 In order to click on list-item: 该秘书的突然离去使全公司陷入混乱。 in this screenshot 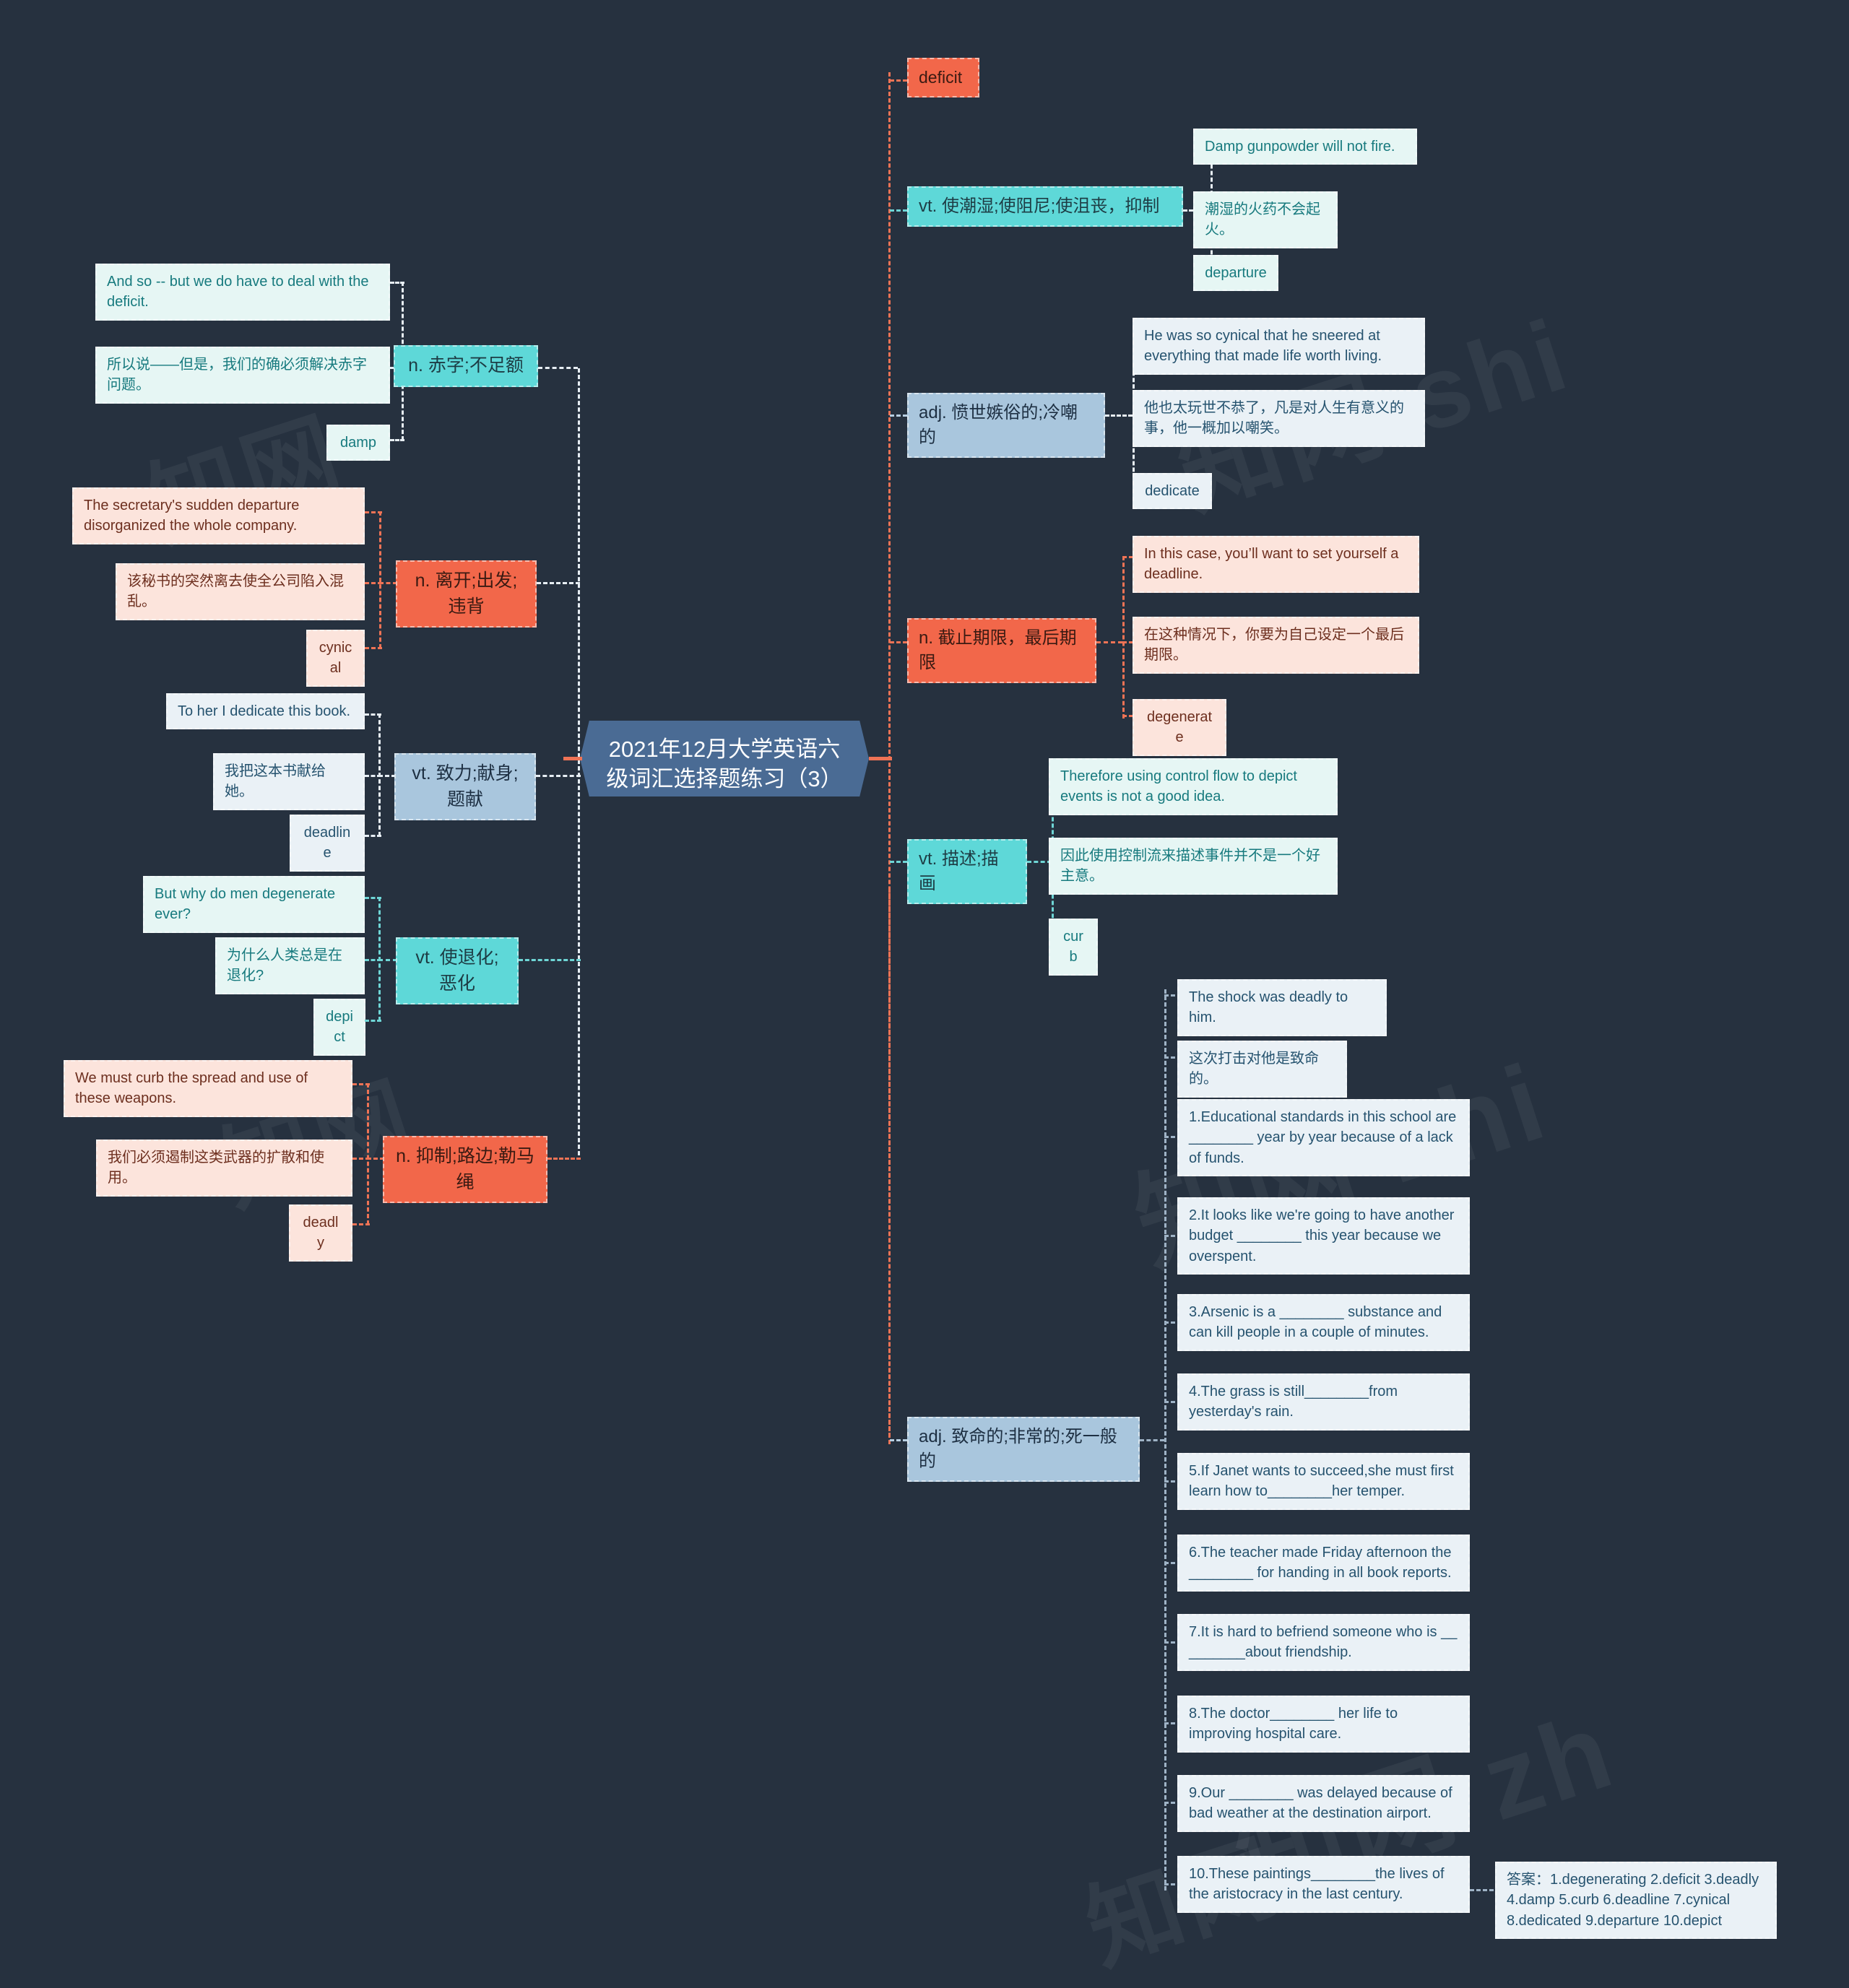, I will do `click(240, 591)`.